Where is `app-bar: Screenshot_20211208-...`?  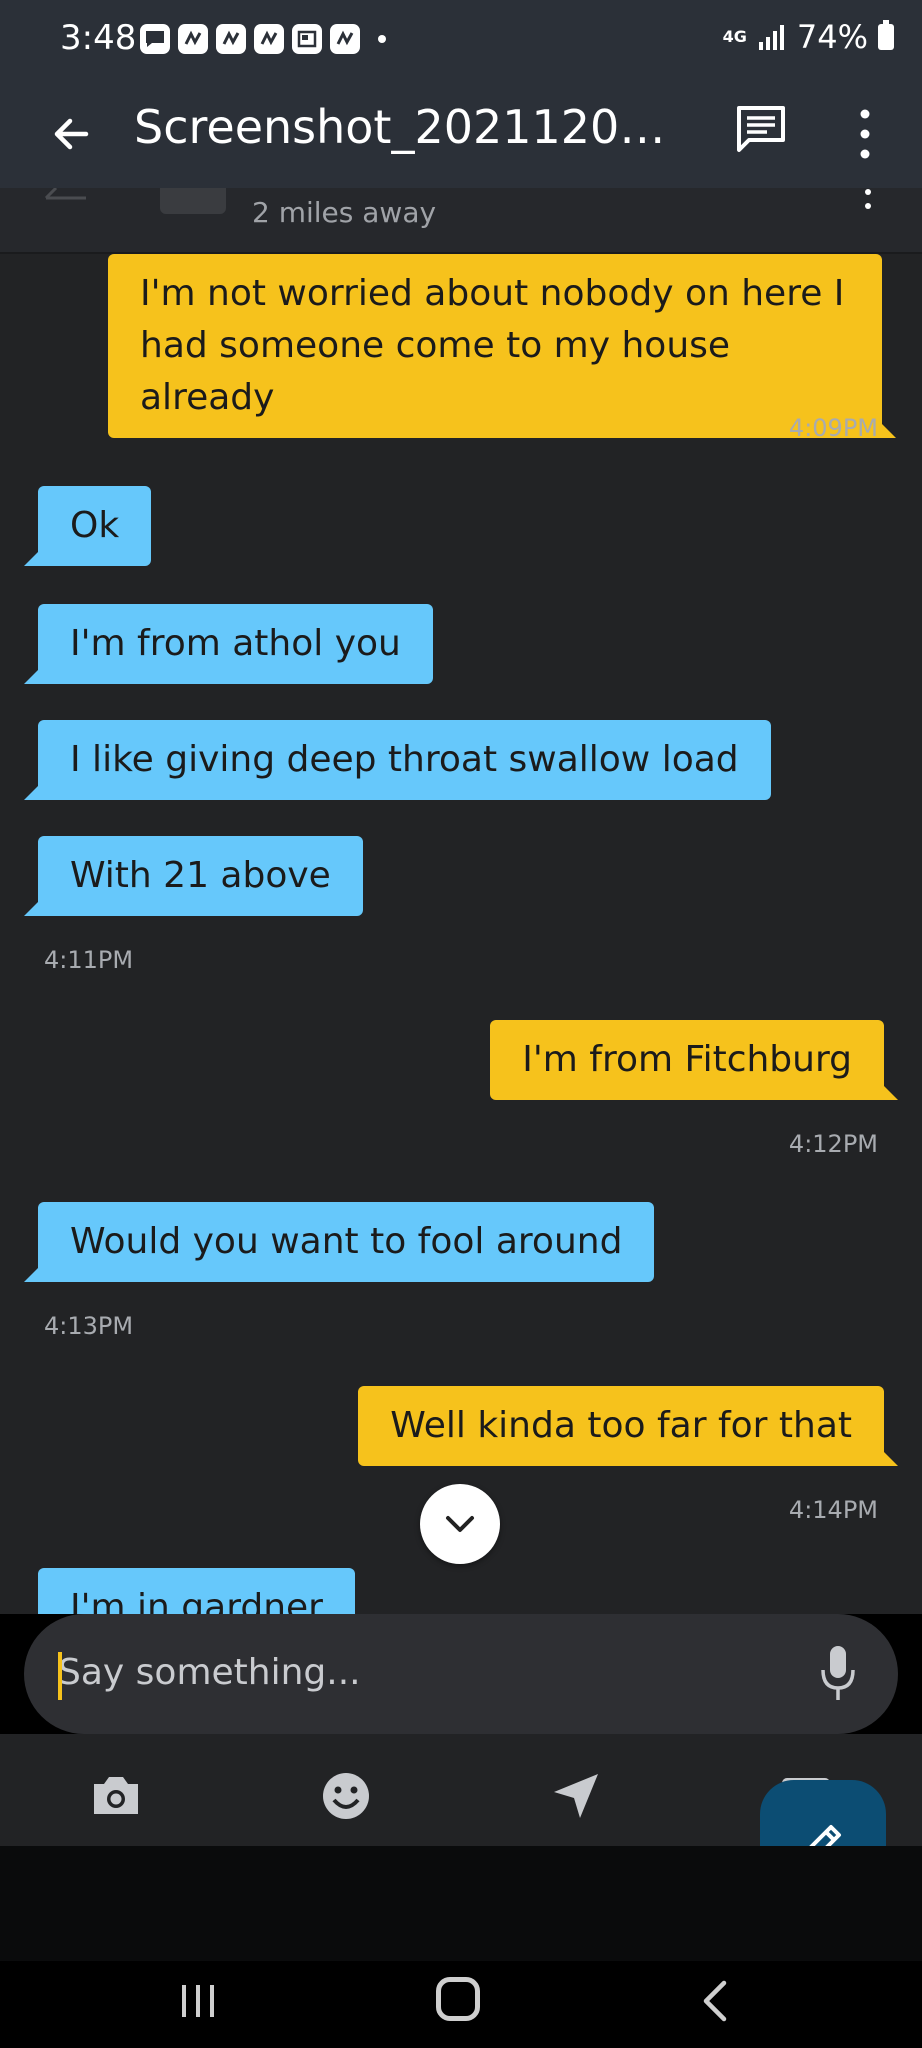
app-bar: Screenshot_20211208-... is located at coordinates (461, 134).